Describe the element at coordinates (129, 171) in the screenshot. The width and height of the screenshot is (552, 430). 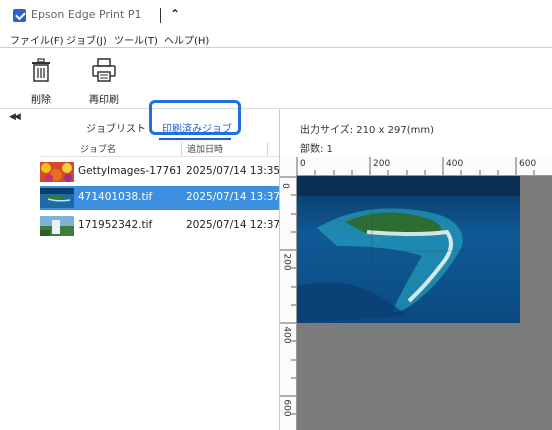
I see `job-name: GettyImages-17761` at that location.